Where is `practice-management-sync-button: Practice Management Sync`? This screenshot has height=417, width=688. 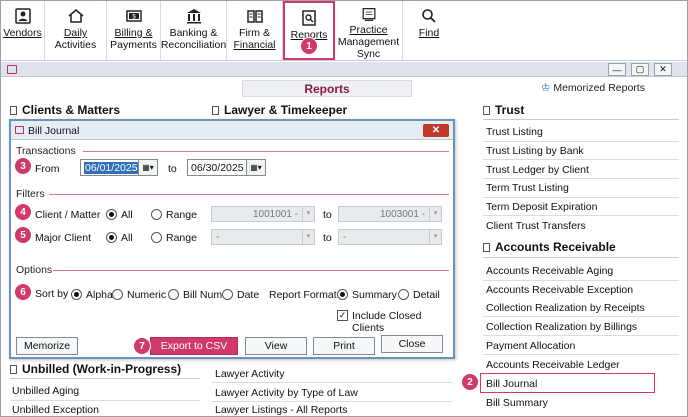
practice-management-sync-button: Practice Management Sync is located at coordinates (369, 30).